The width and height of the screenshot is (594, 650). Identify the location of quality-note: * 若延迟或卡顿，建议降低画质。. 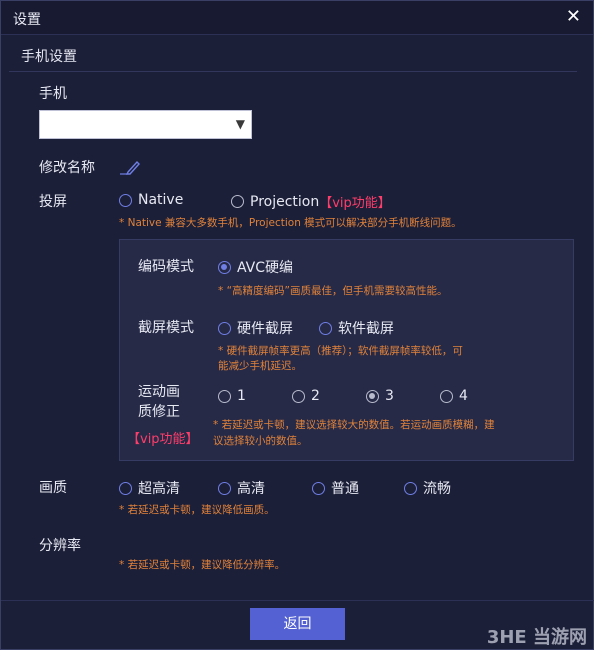
(197, 510).